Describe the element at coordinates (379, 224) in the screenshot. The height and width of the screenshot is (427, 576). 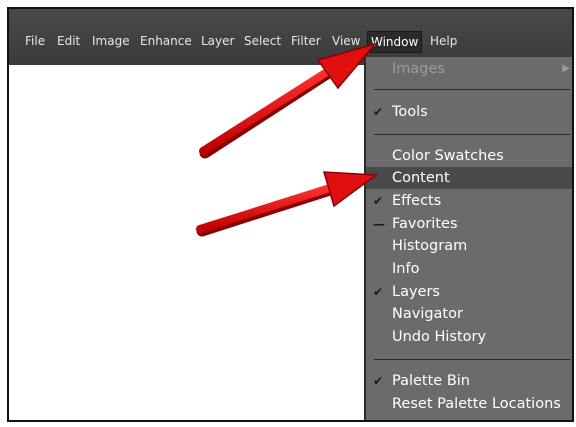
I see `dash-icon: —` at that location.